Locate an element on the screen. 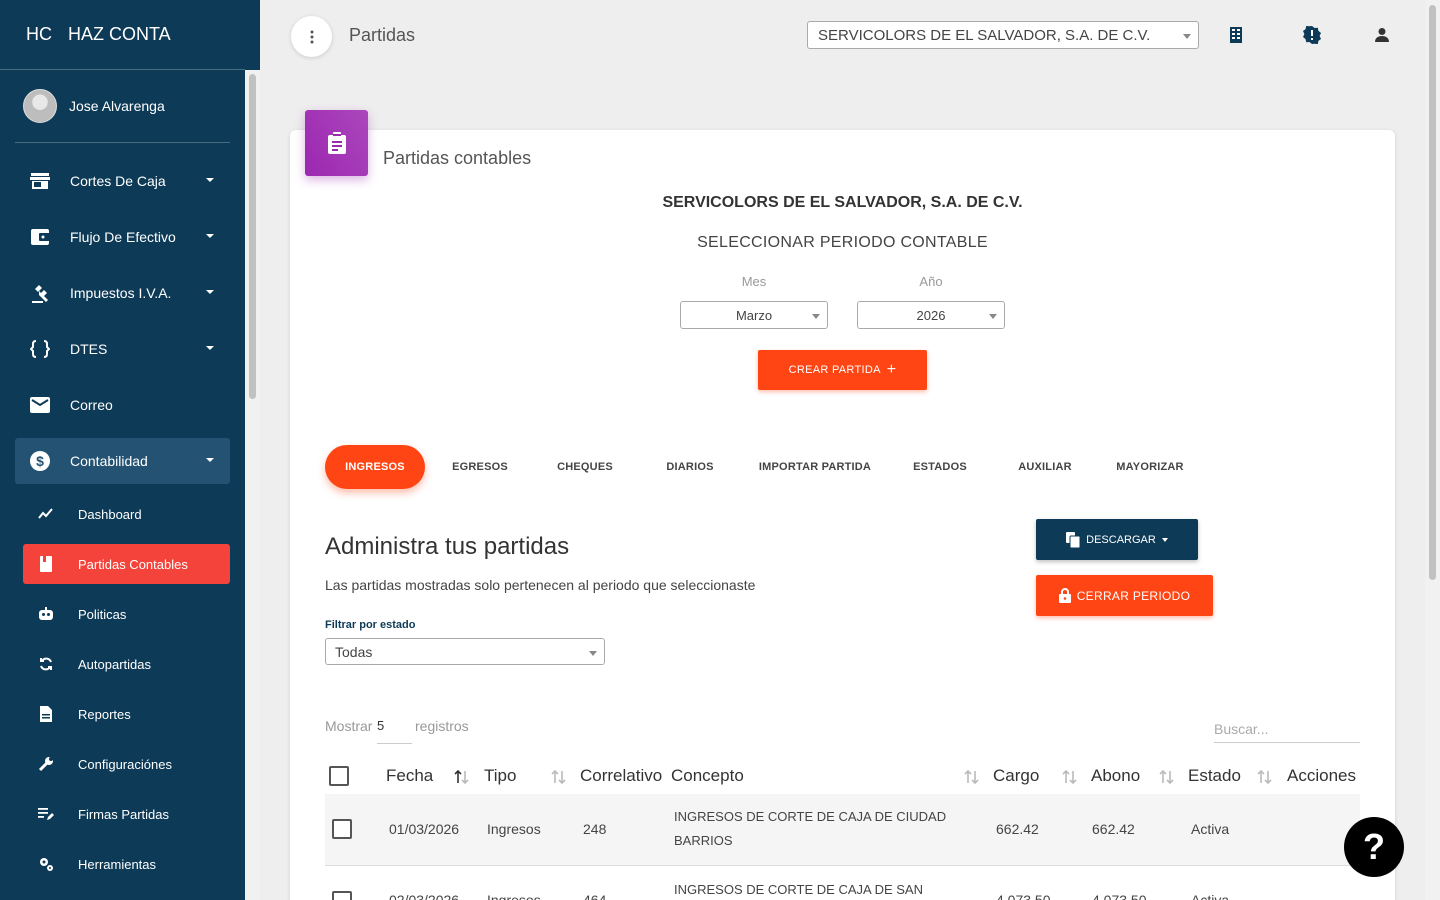 This screenshot has height=900, width=1440. sidebar-subitem-label: Politicas is located at coordinates (102, 614).